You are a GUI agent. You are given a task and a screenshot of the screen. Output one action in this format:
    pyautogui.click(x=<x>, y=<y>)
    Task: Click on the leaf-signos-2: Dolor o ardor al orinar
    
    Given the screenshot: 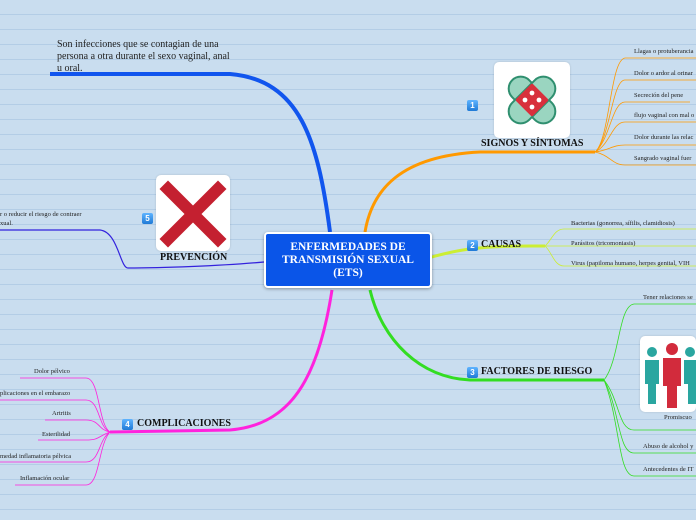 What is the action you would take?
    pyautogui.click(x=663, y=73)
    